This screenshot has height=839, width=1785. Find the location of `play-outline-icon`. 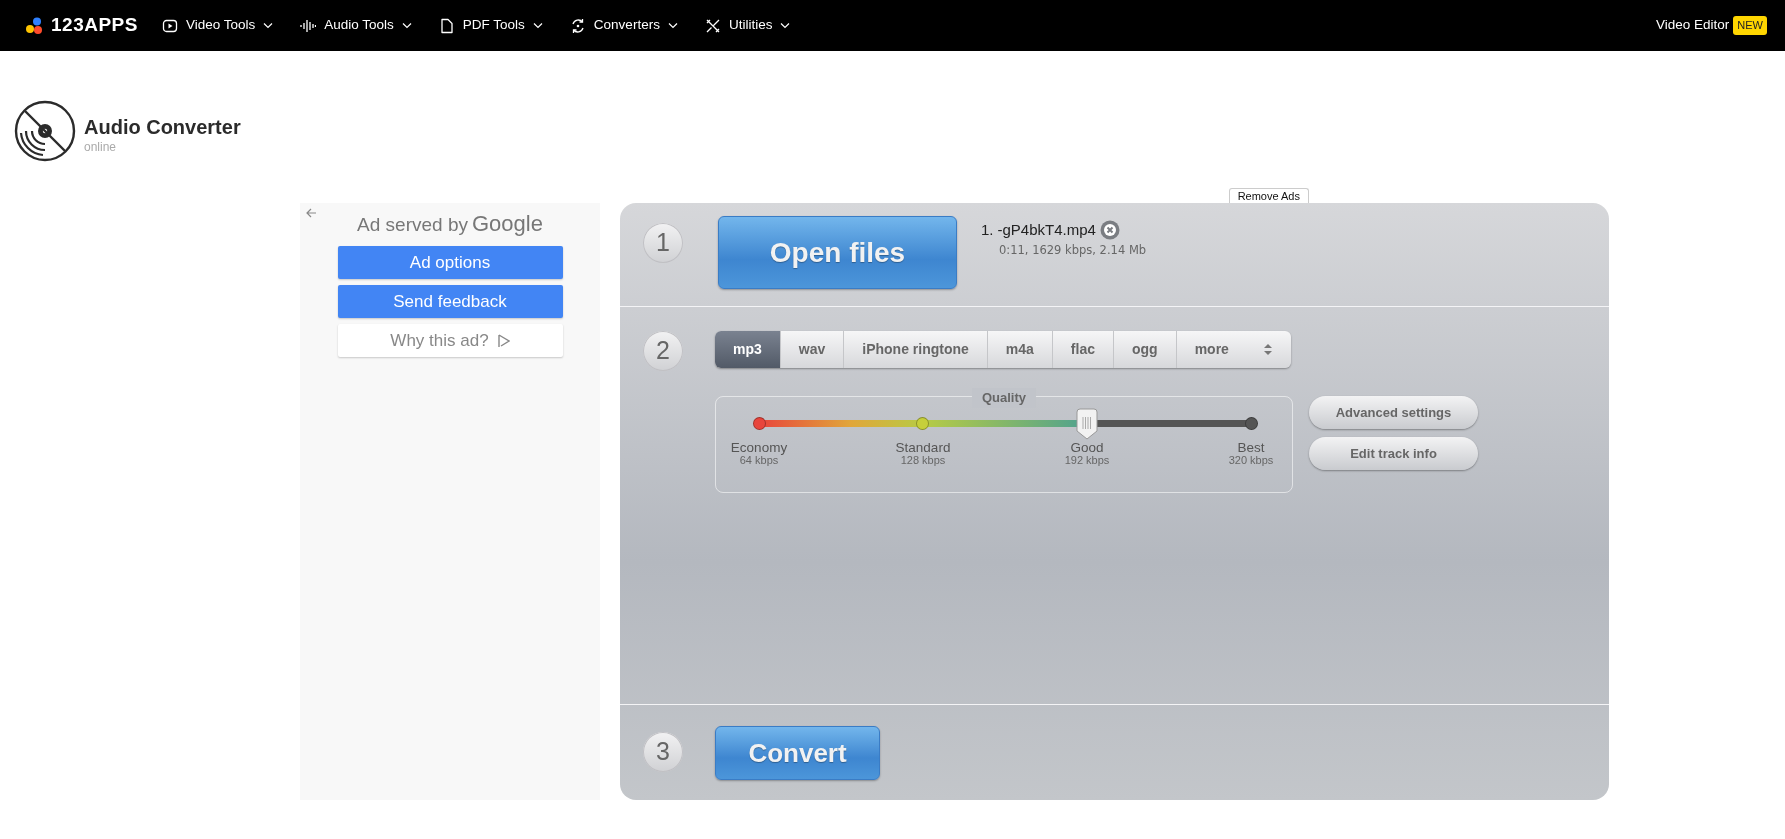

play-outline-icon is located at coordinates (503, 340).